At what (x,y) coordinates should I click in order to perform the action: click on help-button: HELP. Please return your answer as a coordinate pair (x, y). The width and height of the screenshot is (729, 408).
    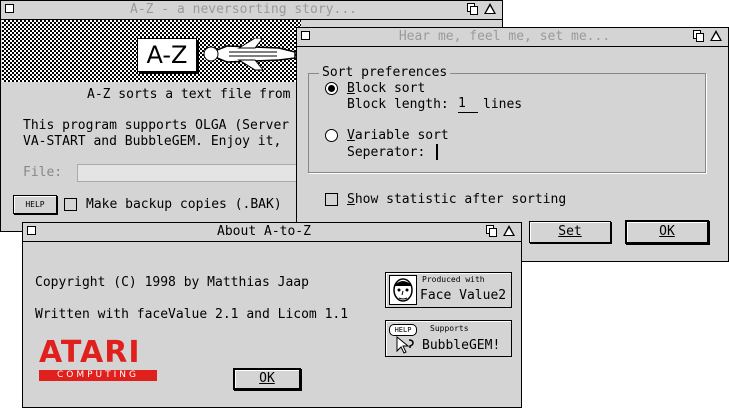
    Looking at the image, I should click on (35, 204).